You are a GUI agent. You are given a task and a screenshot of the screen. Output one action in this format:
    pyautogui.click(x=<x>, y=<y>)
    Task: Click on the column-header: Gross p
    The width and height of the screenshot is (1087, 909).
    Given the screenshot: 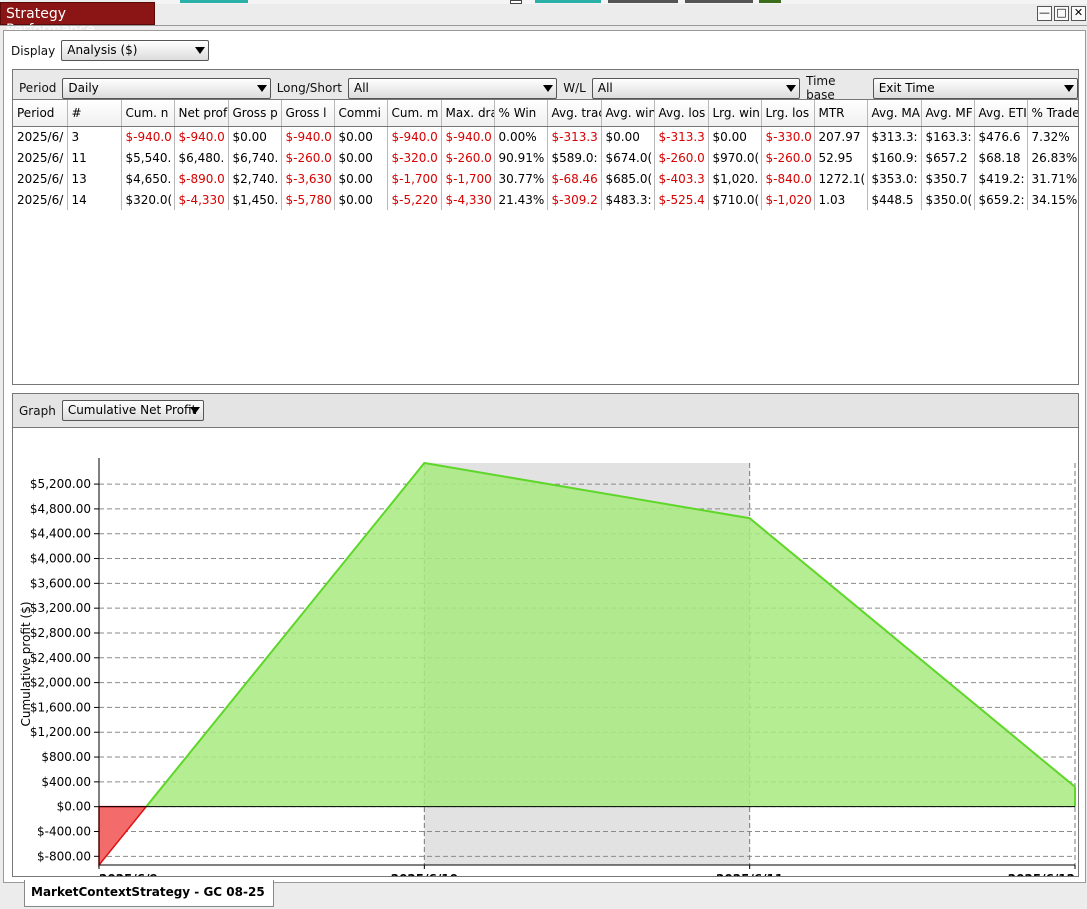 What is the action you would take?
    pyautogui.click(x=255, y=113)
    